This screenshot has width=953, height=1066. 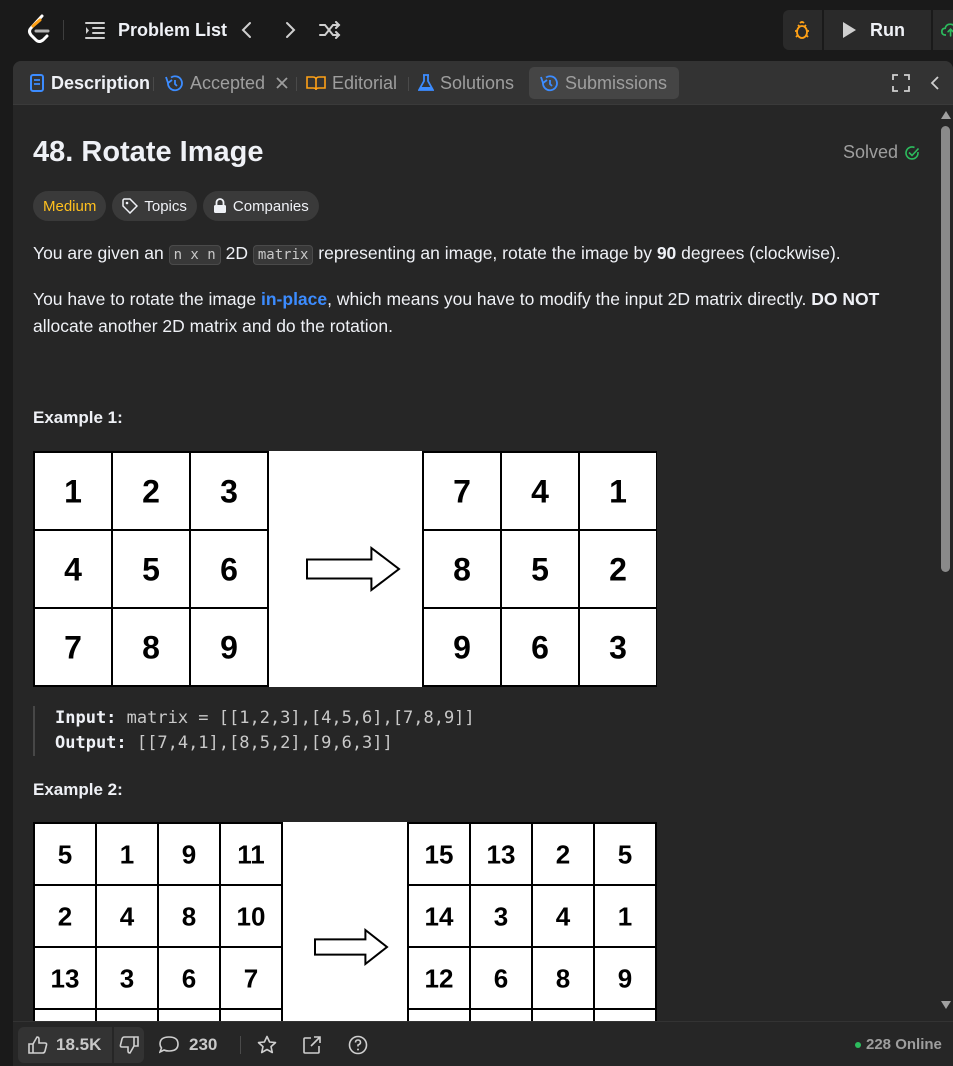 I want to click on text: You are given an, so click(x=101, y=253).